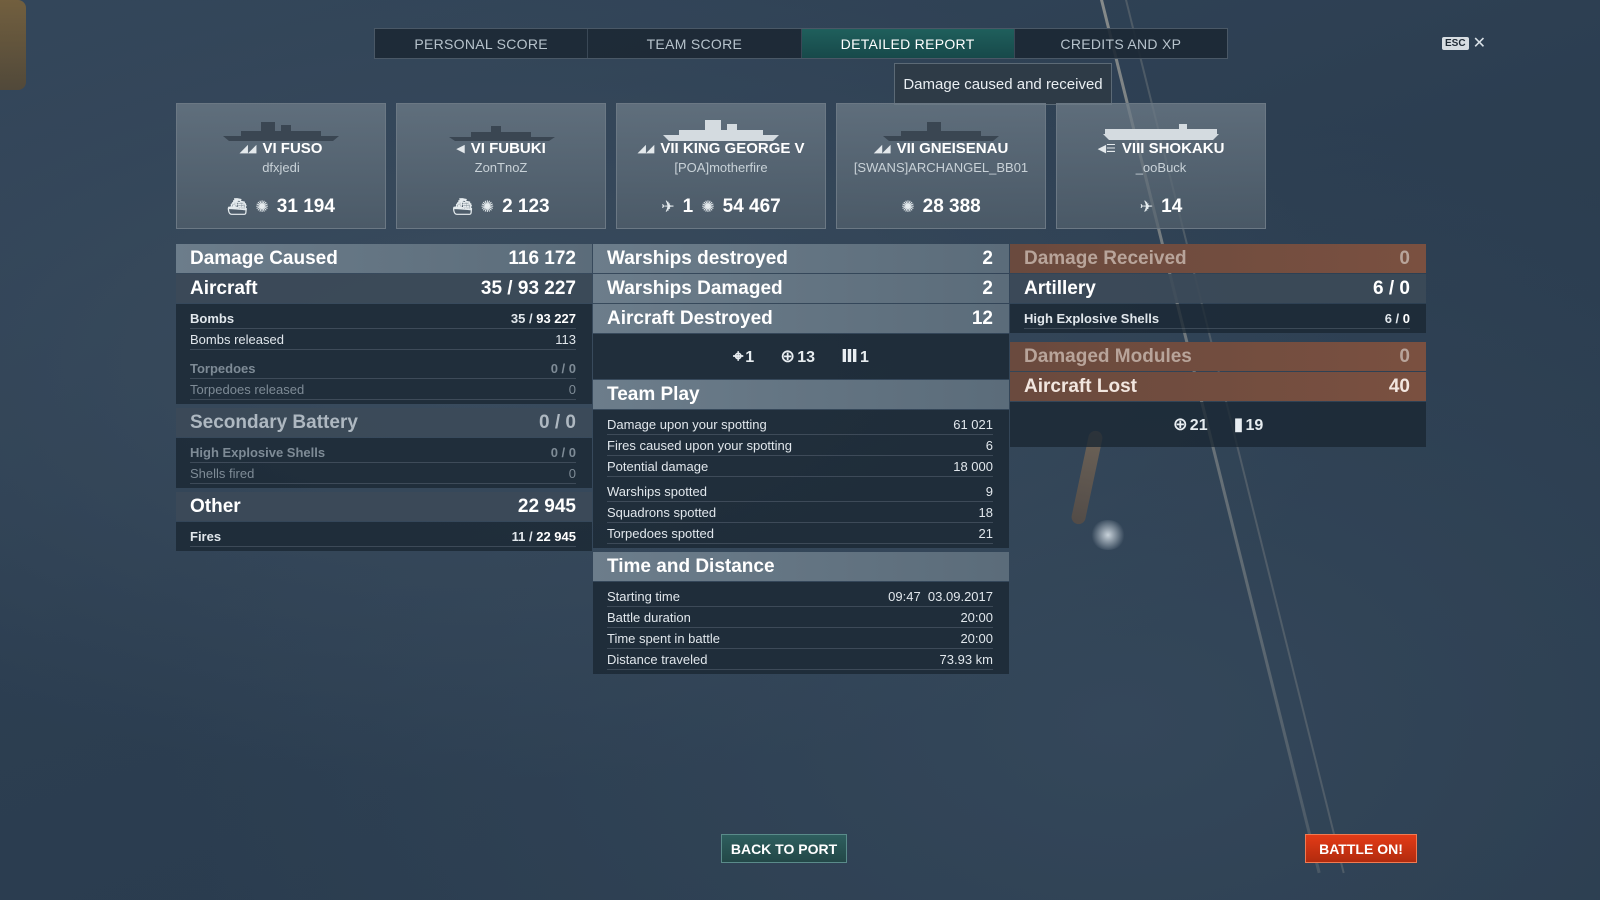 Image resolution: width=1600 pixels, height=900 pixels. What do you see at coordinates (305, 206) in the screenshot?
I see `damage-value: 31 194` at bounding box center [305, 206].